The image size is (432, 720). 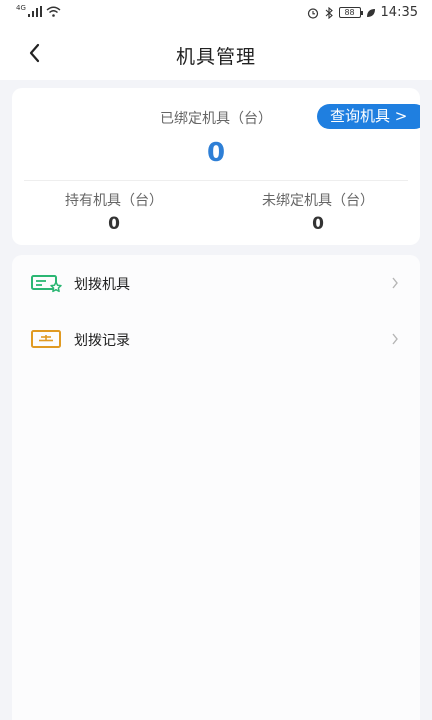 What do you see at coordinates (114, 201) in the screenshot?
I see `held-devices-label: 持有机具（台）` at bounding box center [114, 201].